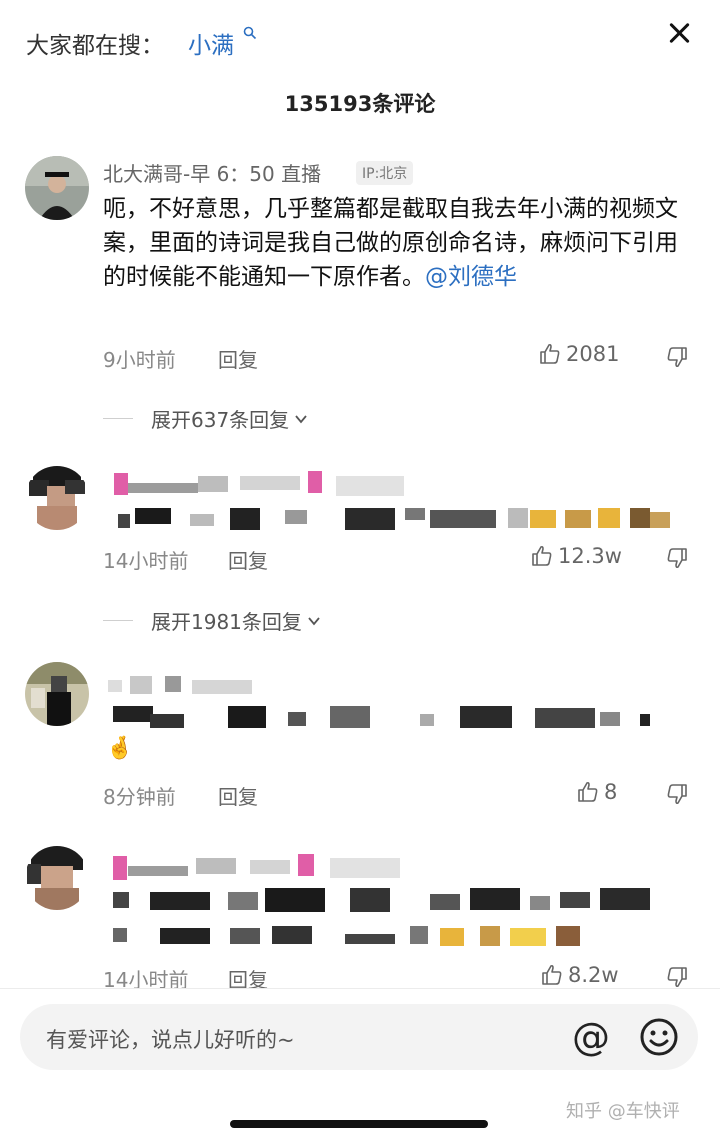 Image resolution: width=720 pixels, height=1140 pixels. Describe the element at coordinates (212, 172) in the screenshot. I see `comment-username: 北大满哥-早 6：50 直播` at that location.